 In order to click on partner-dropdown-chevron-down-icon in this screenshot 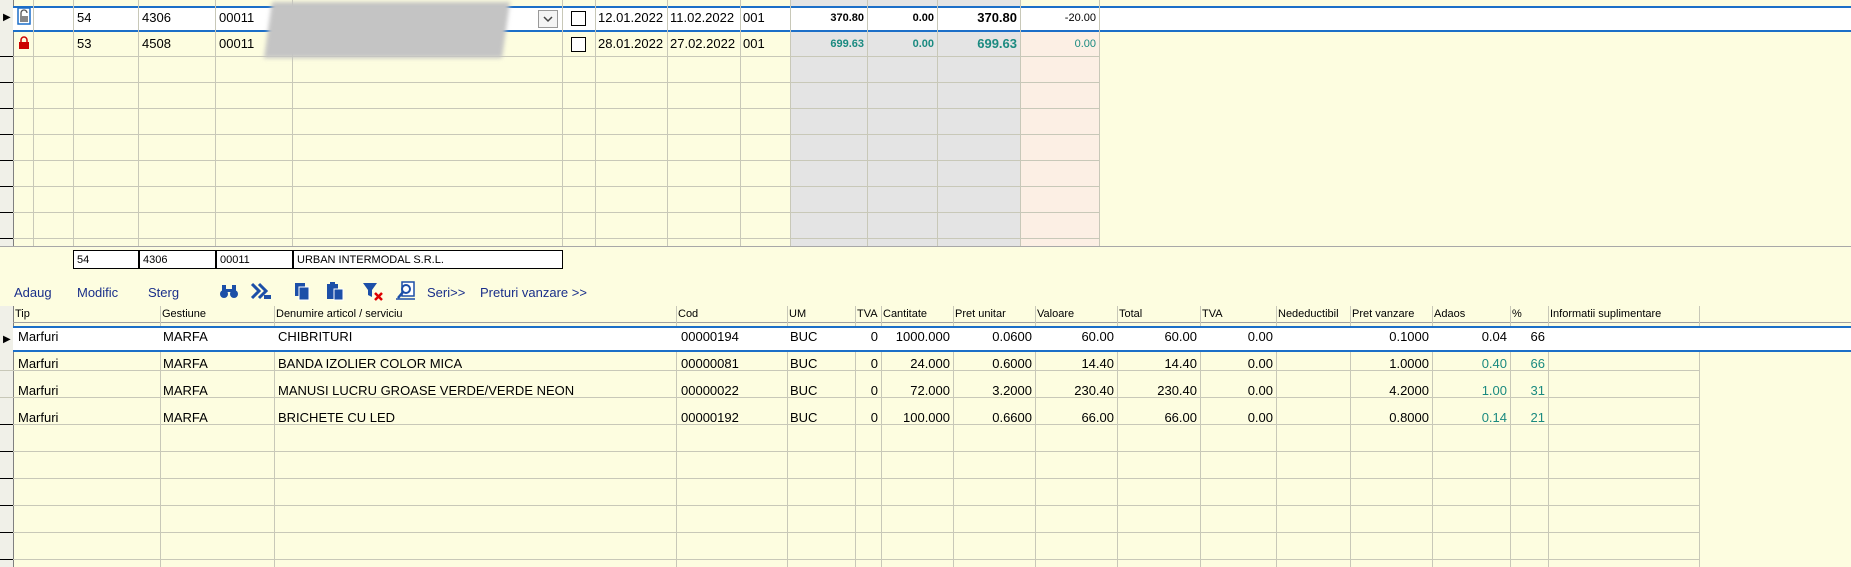, I will do `click(548, 19)`.